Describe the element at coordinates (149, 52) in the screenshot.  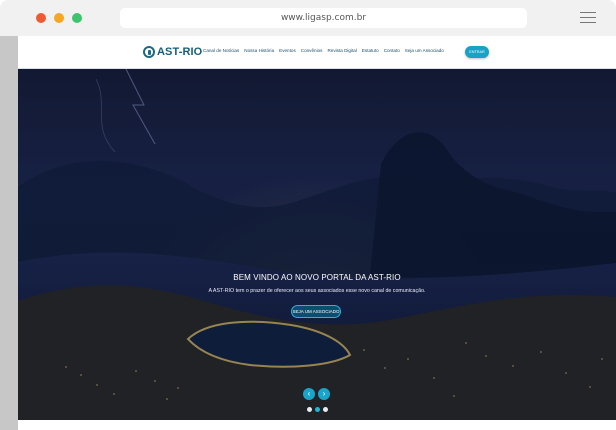
I see `logo-icon` at that location.